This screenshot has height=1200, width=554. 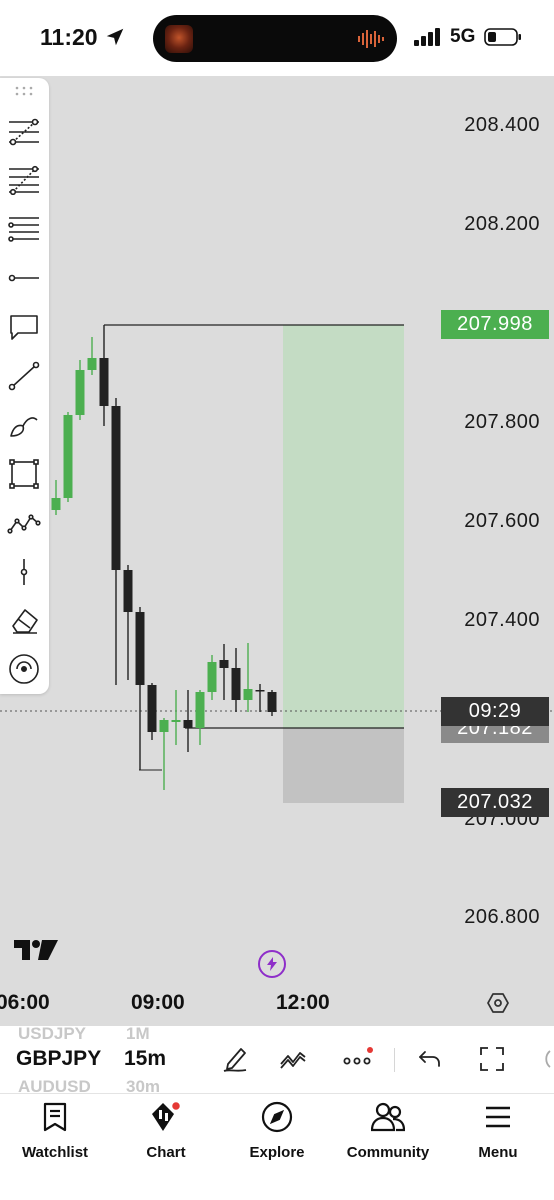 What do you see at coordinates (24, 376) in the screenshot?
I see `trend-line-icon` at bounding box center [24, 376].